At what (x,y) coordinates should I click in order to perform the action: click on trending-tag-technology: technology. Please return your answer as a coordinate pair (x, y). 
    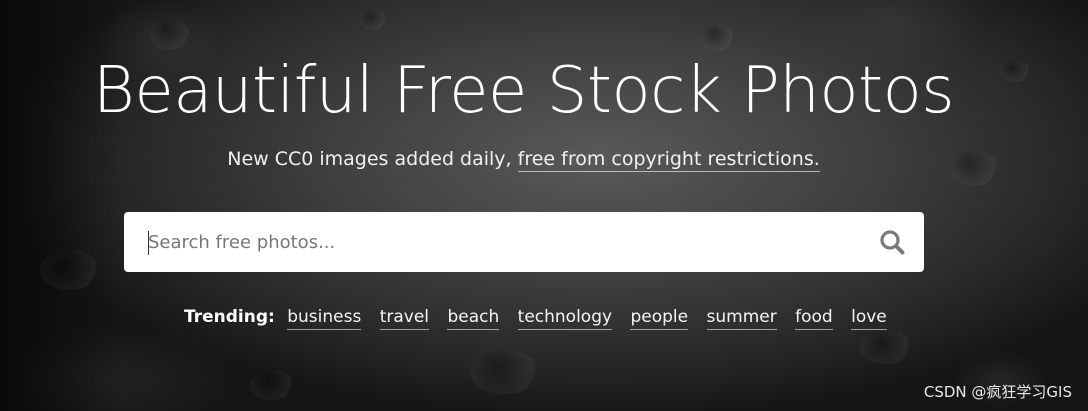
    Looking at the image, I should click on (565, 318).